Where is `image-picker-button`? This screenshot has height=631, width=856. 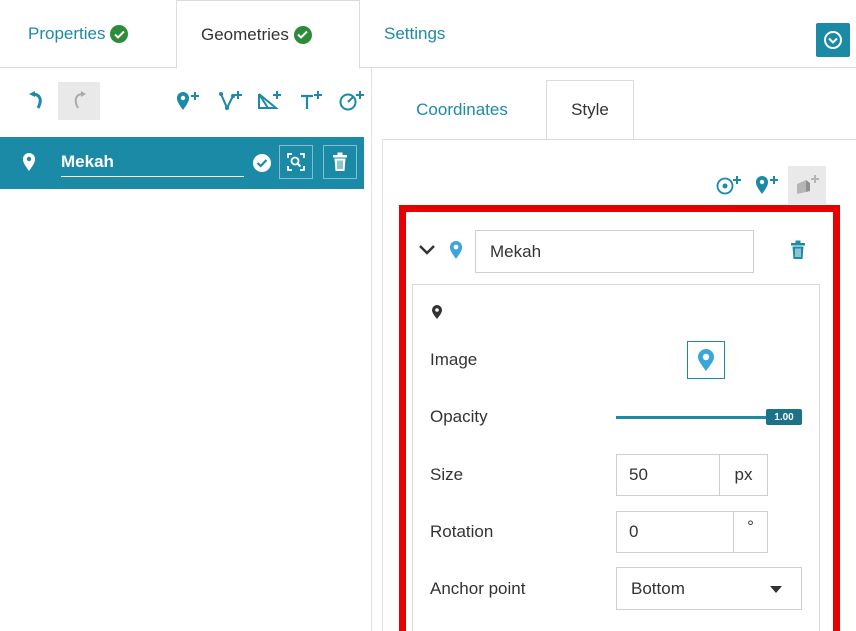
image-picker-button is located at coordinates (706, 360).